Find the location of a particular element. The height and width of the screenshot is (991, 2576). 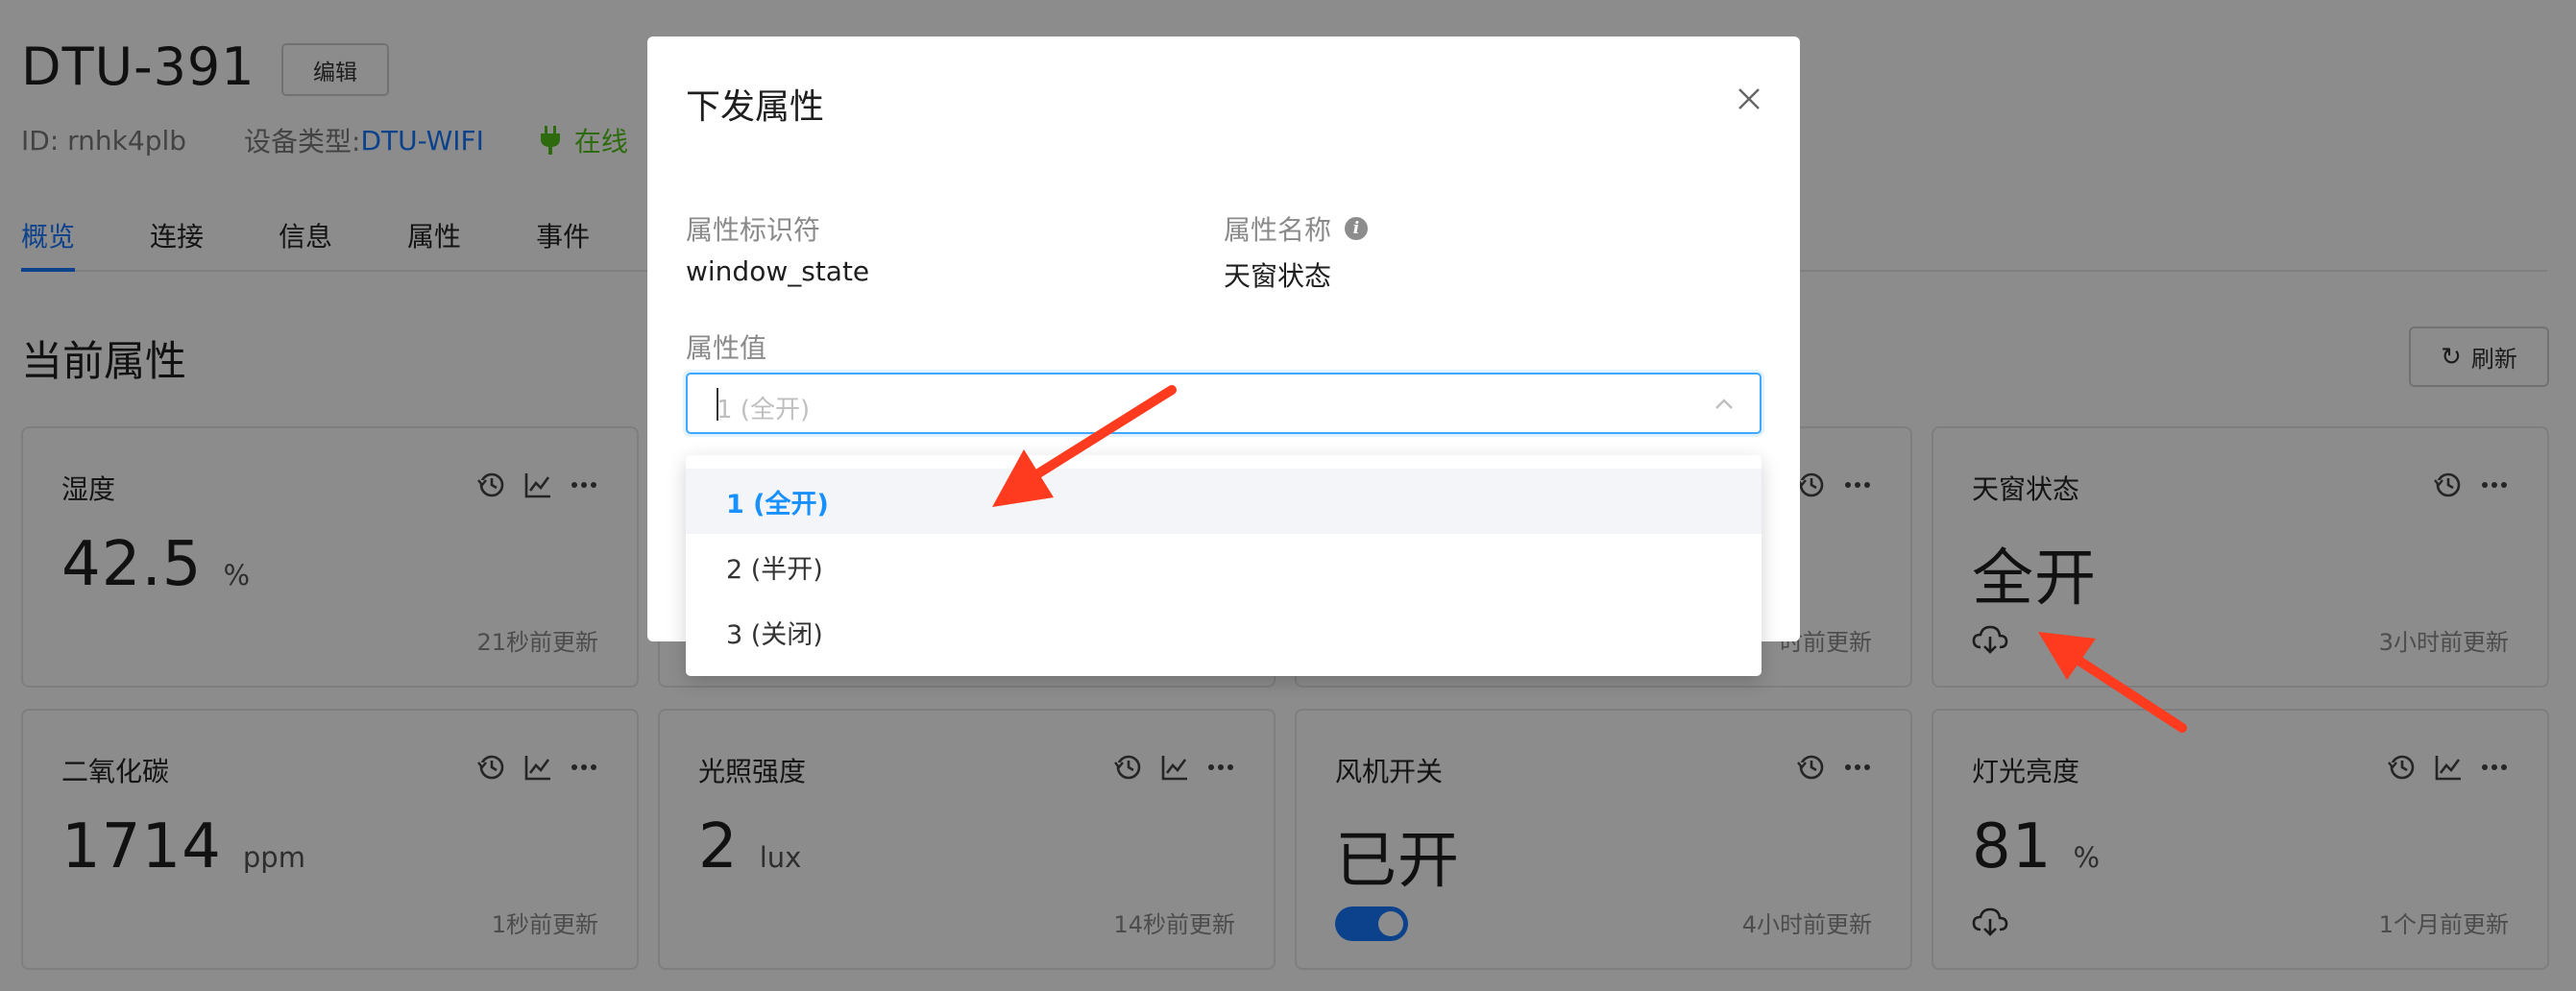

option-full-open: 1 (全开) is located at coordinates (1224, 501).